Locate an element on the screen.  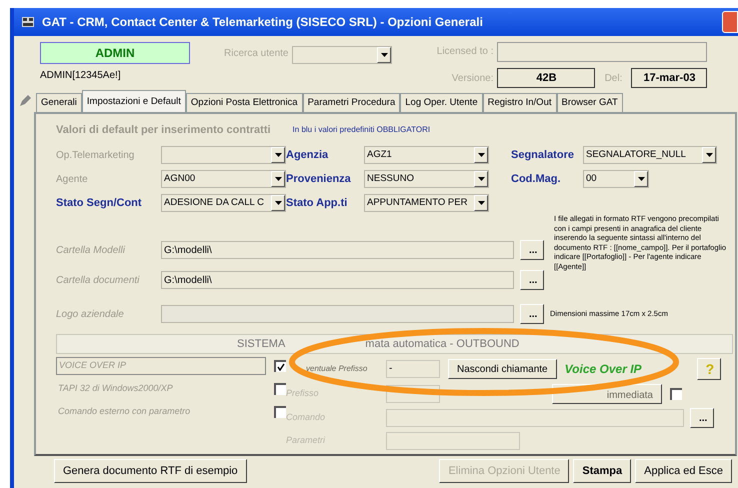
dropdown: NESSUNO is located at coordinates (426, 179).